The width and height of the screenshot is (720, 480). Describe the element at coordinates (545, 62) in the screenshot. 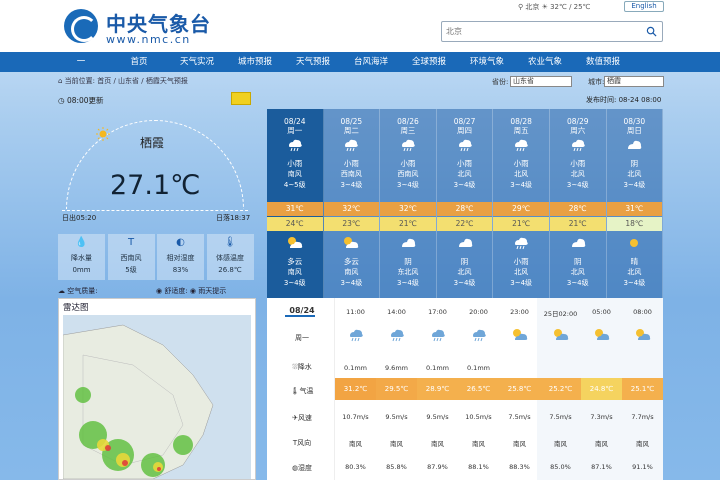

I see `nav-item-8: 农业气象` at that location.